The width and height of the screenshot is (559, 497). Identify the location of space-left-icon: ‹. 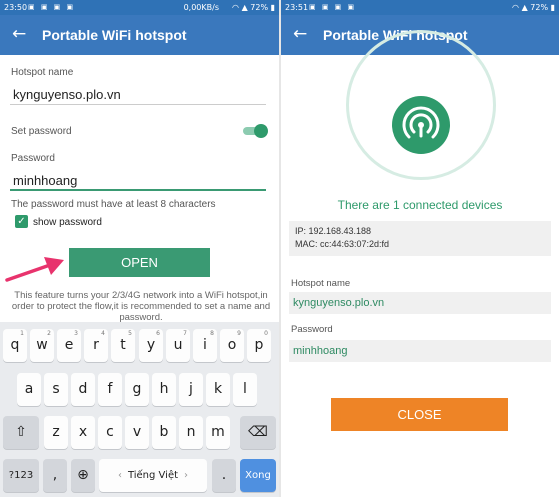
(119, 475).